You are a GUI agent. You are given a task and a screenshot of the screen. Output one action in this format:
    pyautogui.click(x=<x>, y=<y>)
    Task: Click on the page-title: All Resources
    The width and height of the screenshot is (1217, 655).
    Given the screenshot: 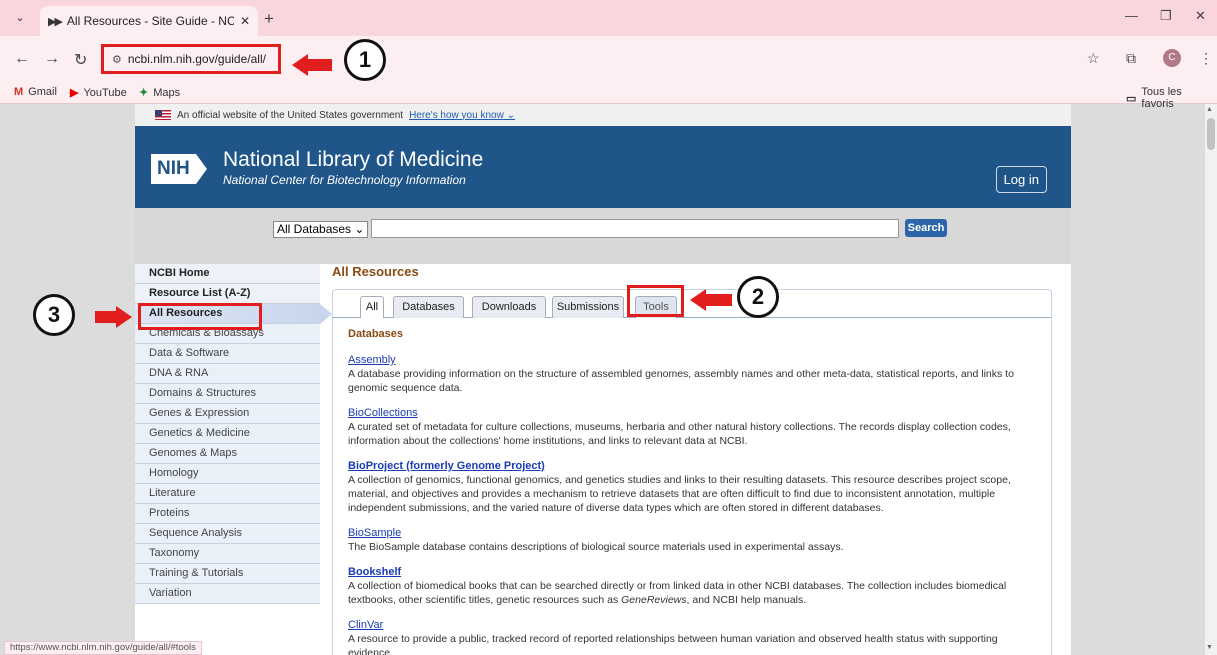 What is the action you would take?
    pyautogui.click(x=375, y=271)
    